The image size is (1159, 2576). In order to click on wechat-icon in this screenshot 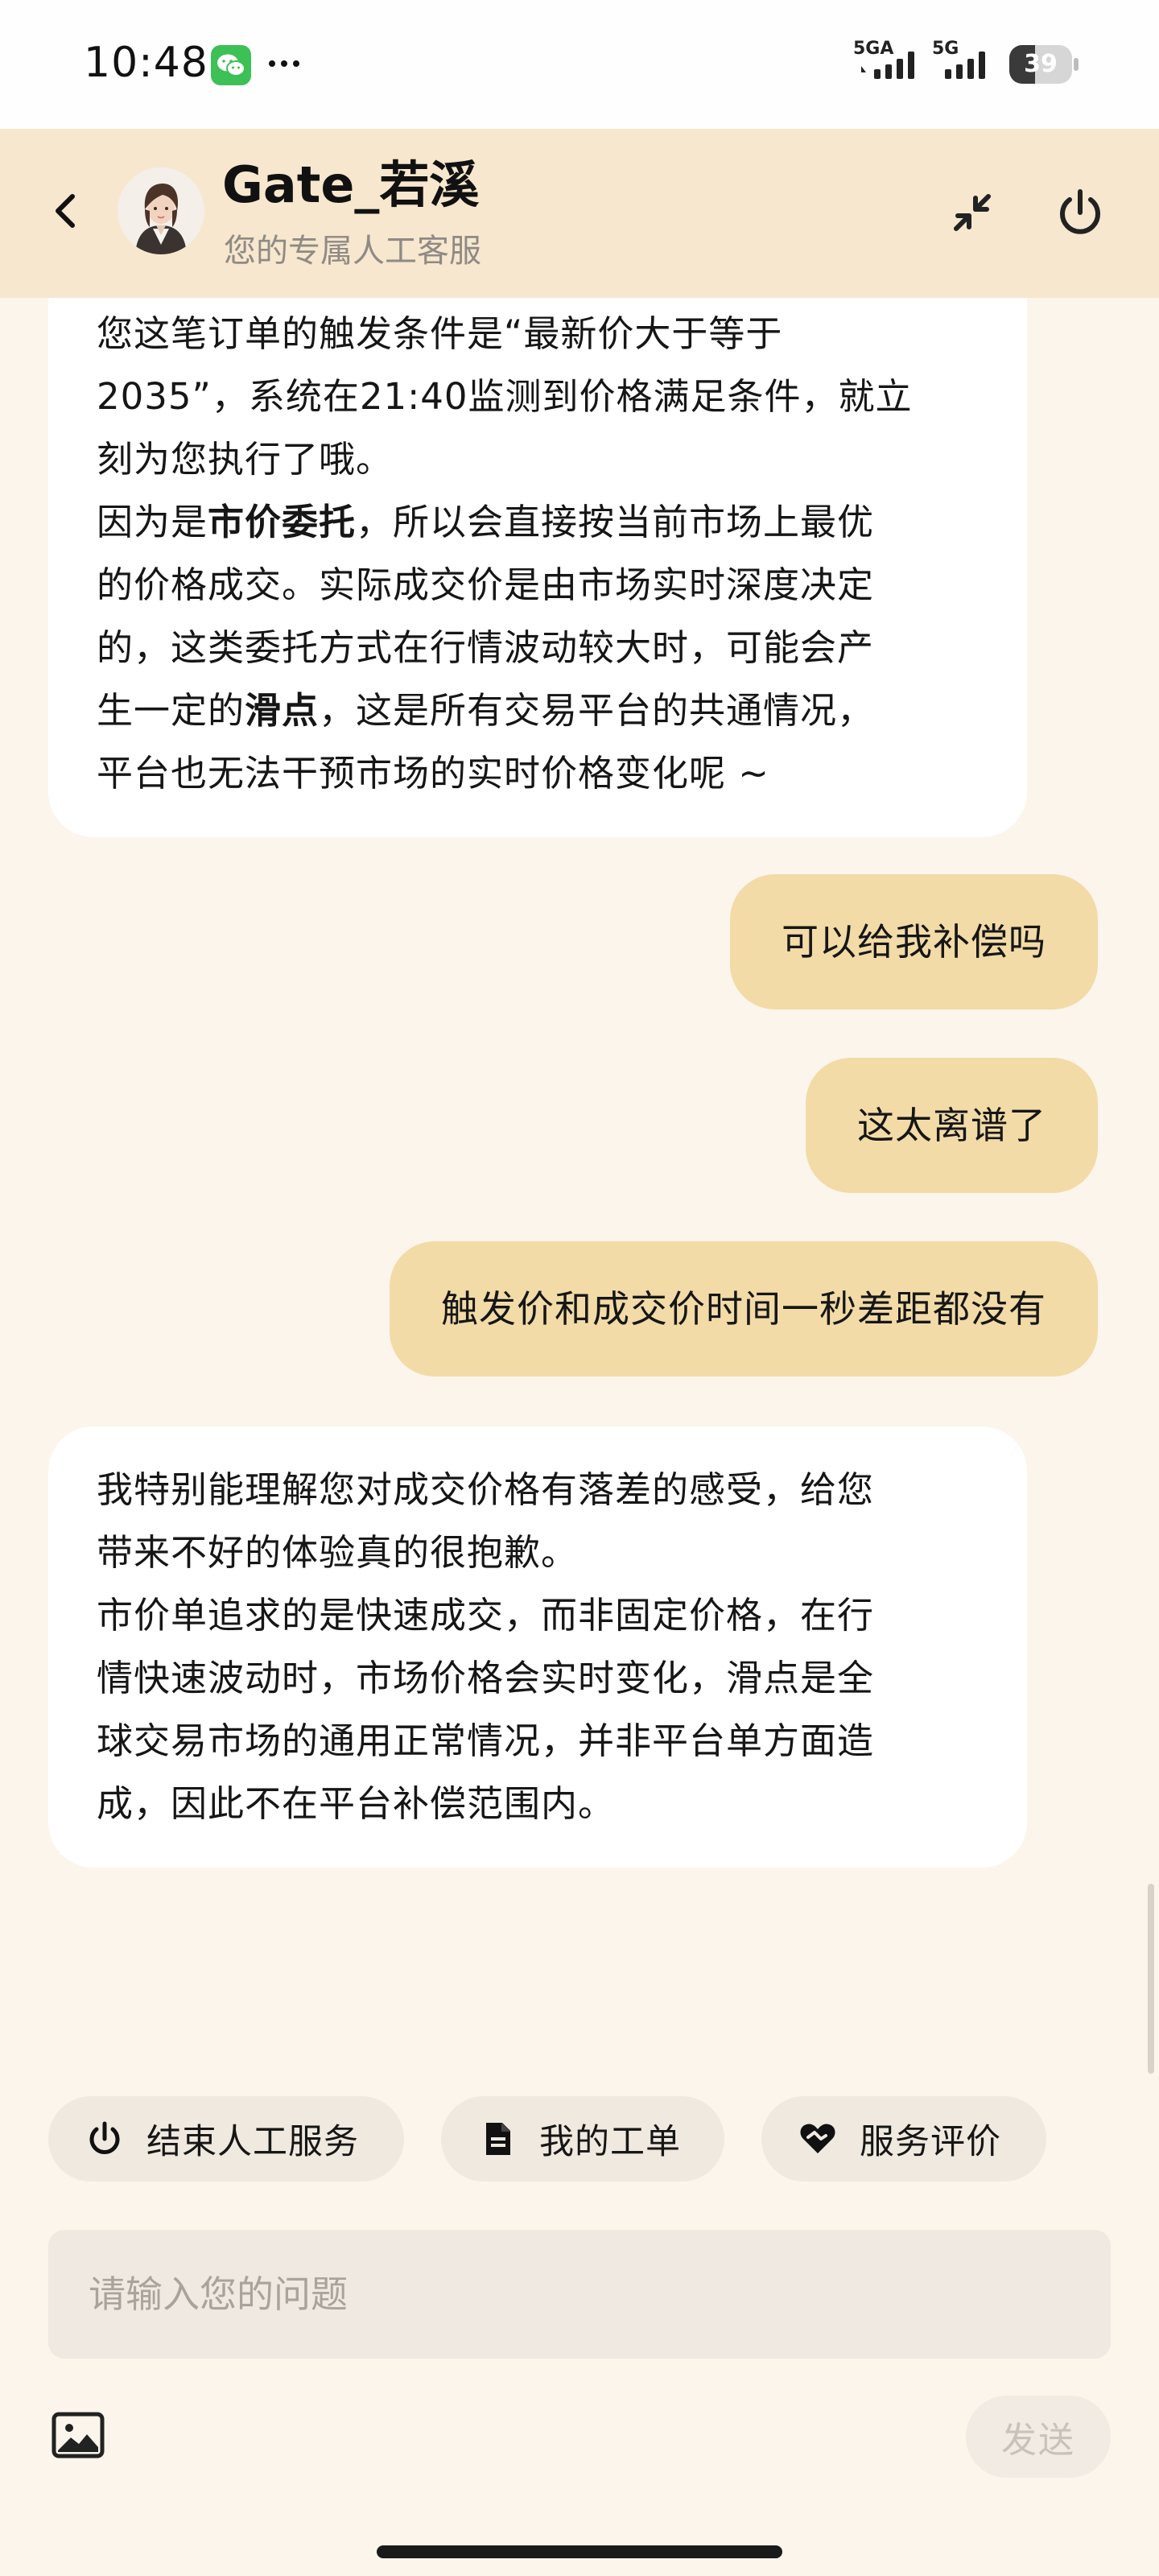, I will do `click(231, 65)`.